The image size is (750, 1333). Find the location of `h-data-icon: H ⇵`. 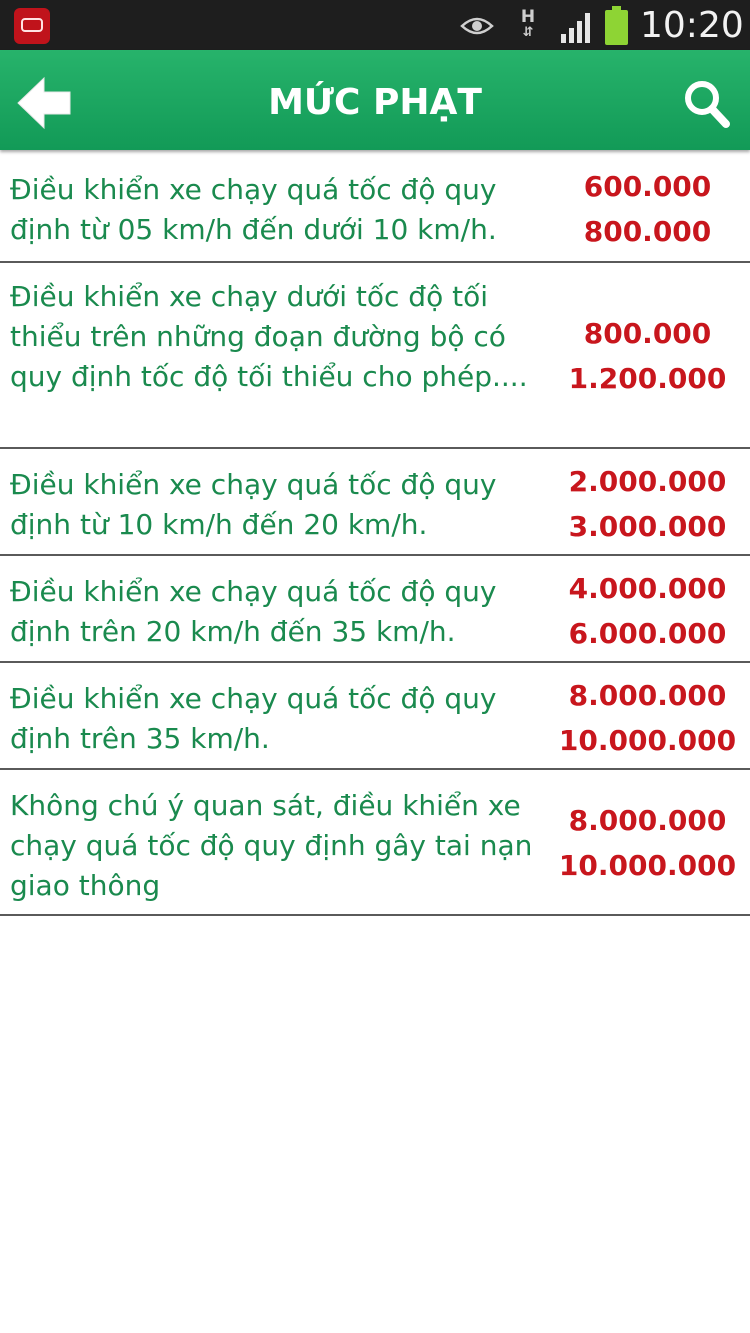

h-data-icon: H ⇵ is located at coordinates (528, 26).